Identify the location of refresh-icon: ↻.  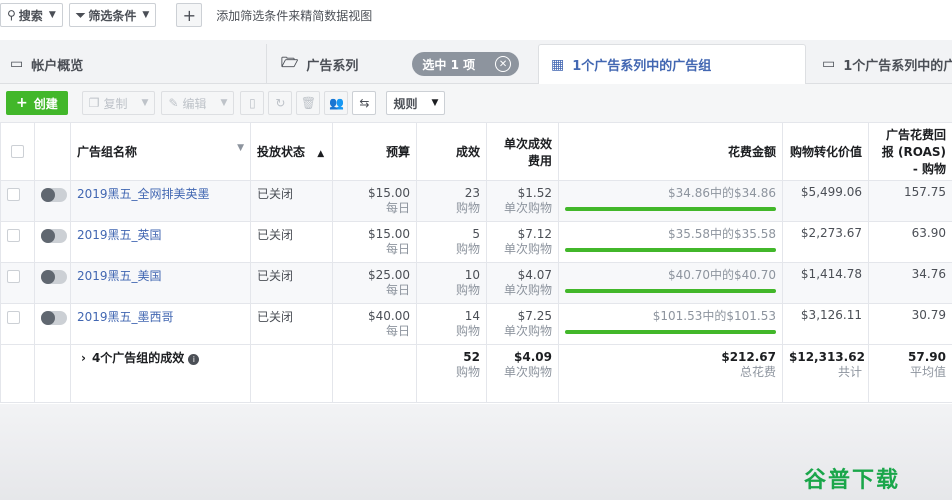
(280, 103).